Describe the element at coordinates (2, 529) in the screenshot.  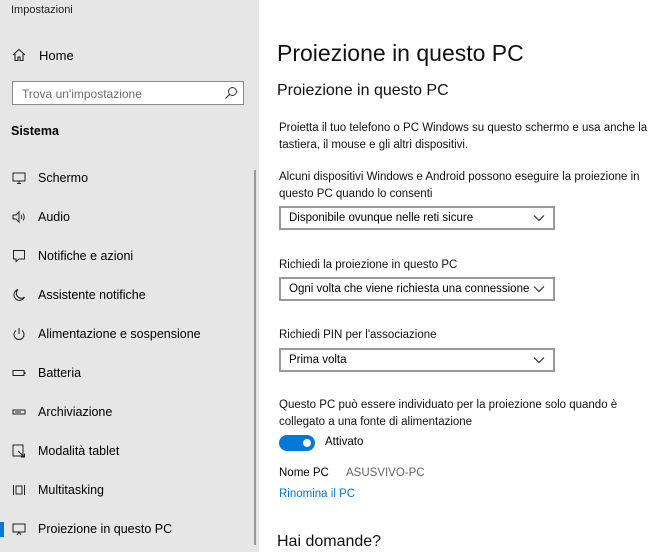
I see `active-indicator` at that location.